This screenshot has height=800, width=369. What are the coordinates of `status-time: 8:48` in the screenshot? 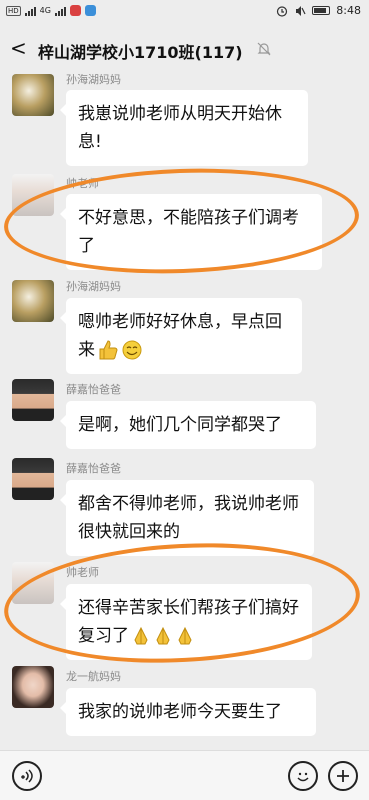 It's located at (348, 10).